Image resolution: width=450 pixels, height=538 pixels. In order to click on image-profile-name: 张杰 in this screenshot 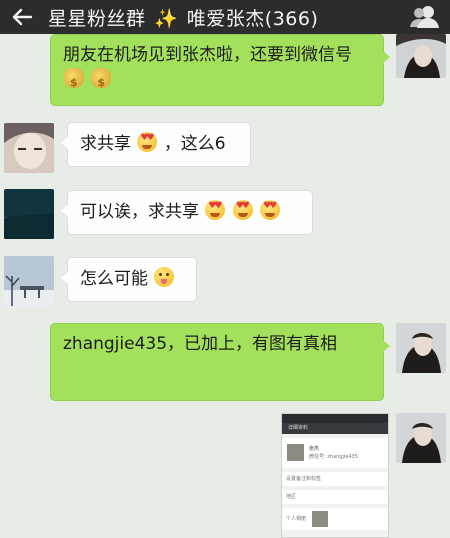, I will do `click(314, 449)`.